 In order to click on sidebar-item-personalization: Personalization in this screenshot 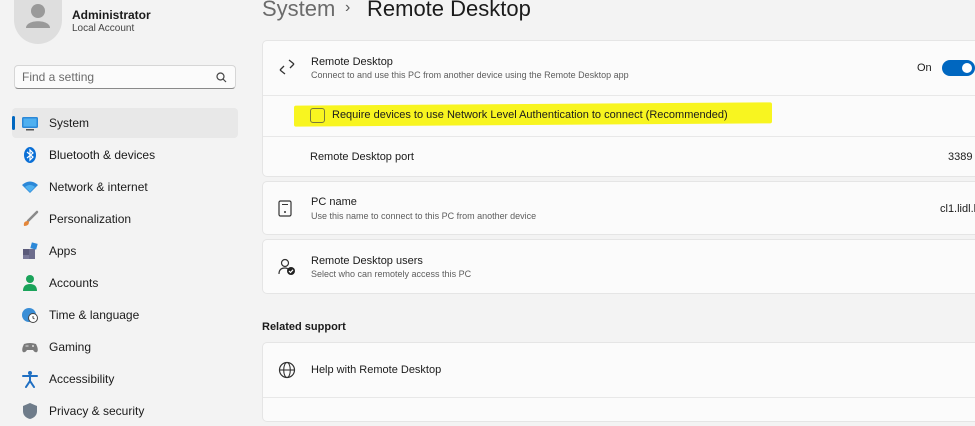, I will do `click(125, 219)`.